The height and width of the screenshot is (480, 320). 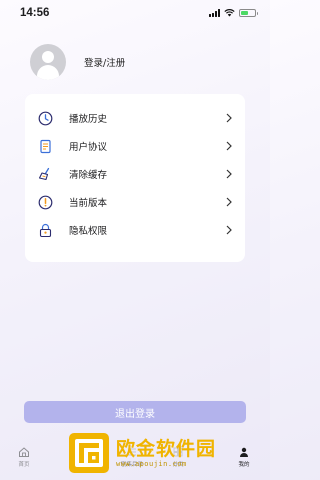 I want to click on tab-home: 首页, so click(x=24, y=457).